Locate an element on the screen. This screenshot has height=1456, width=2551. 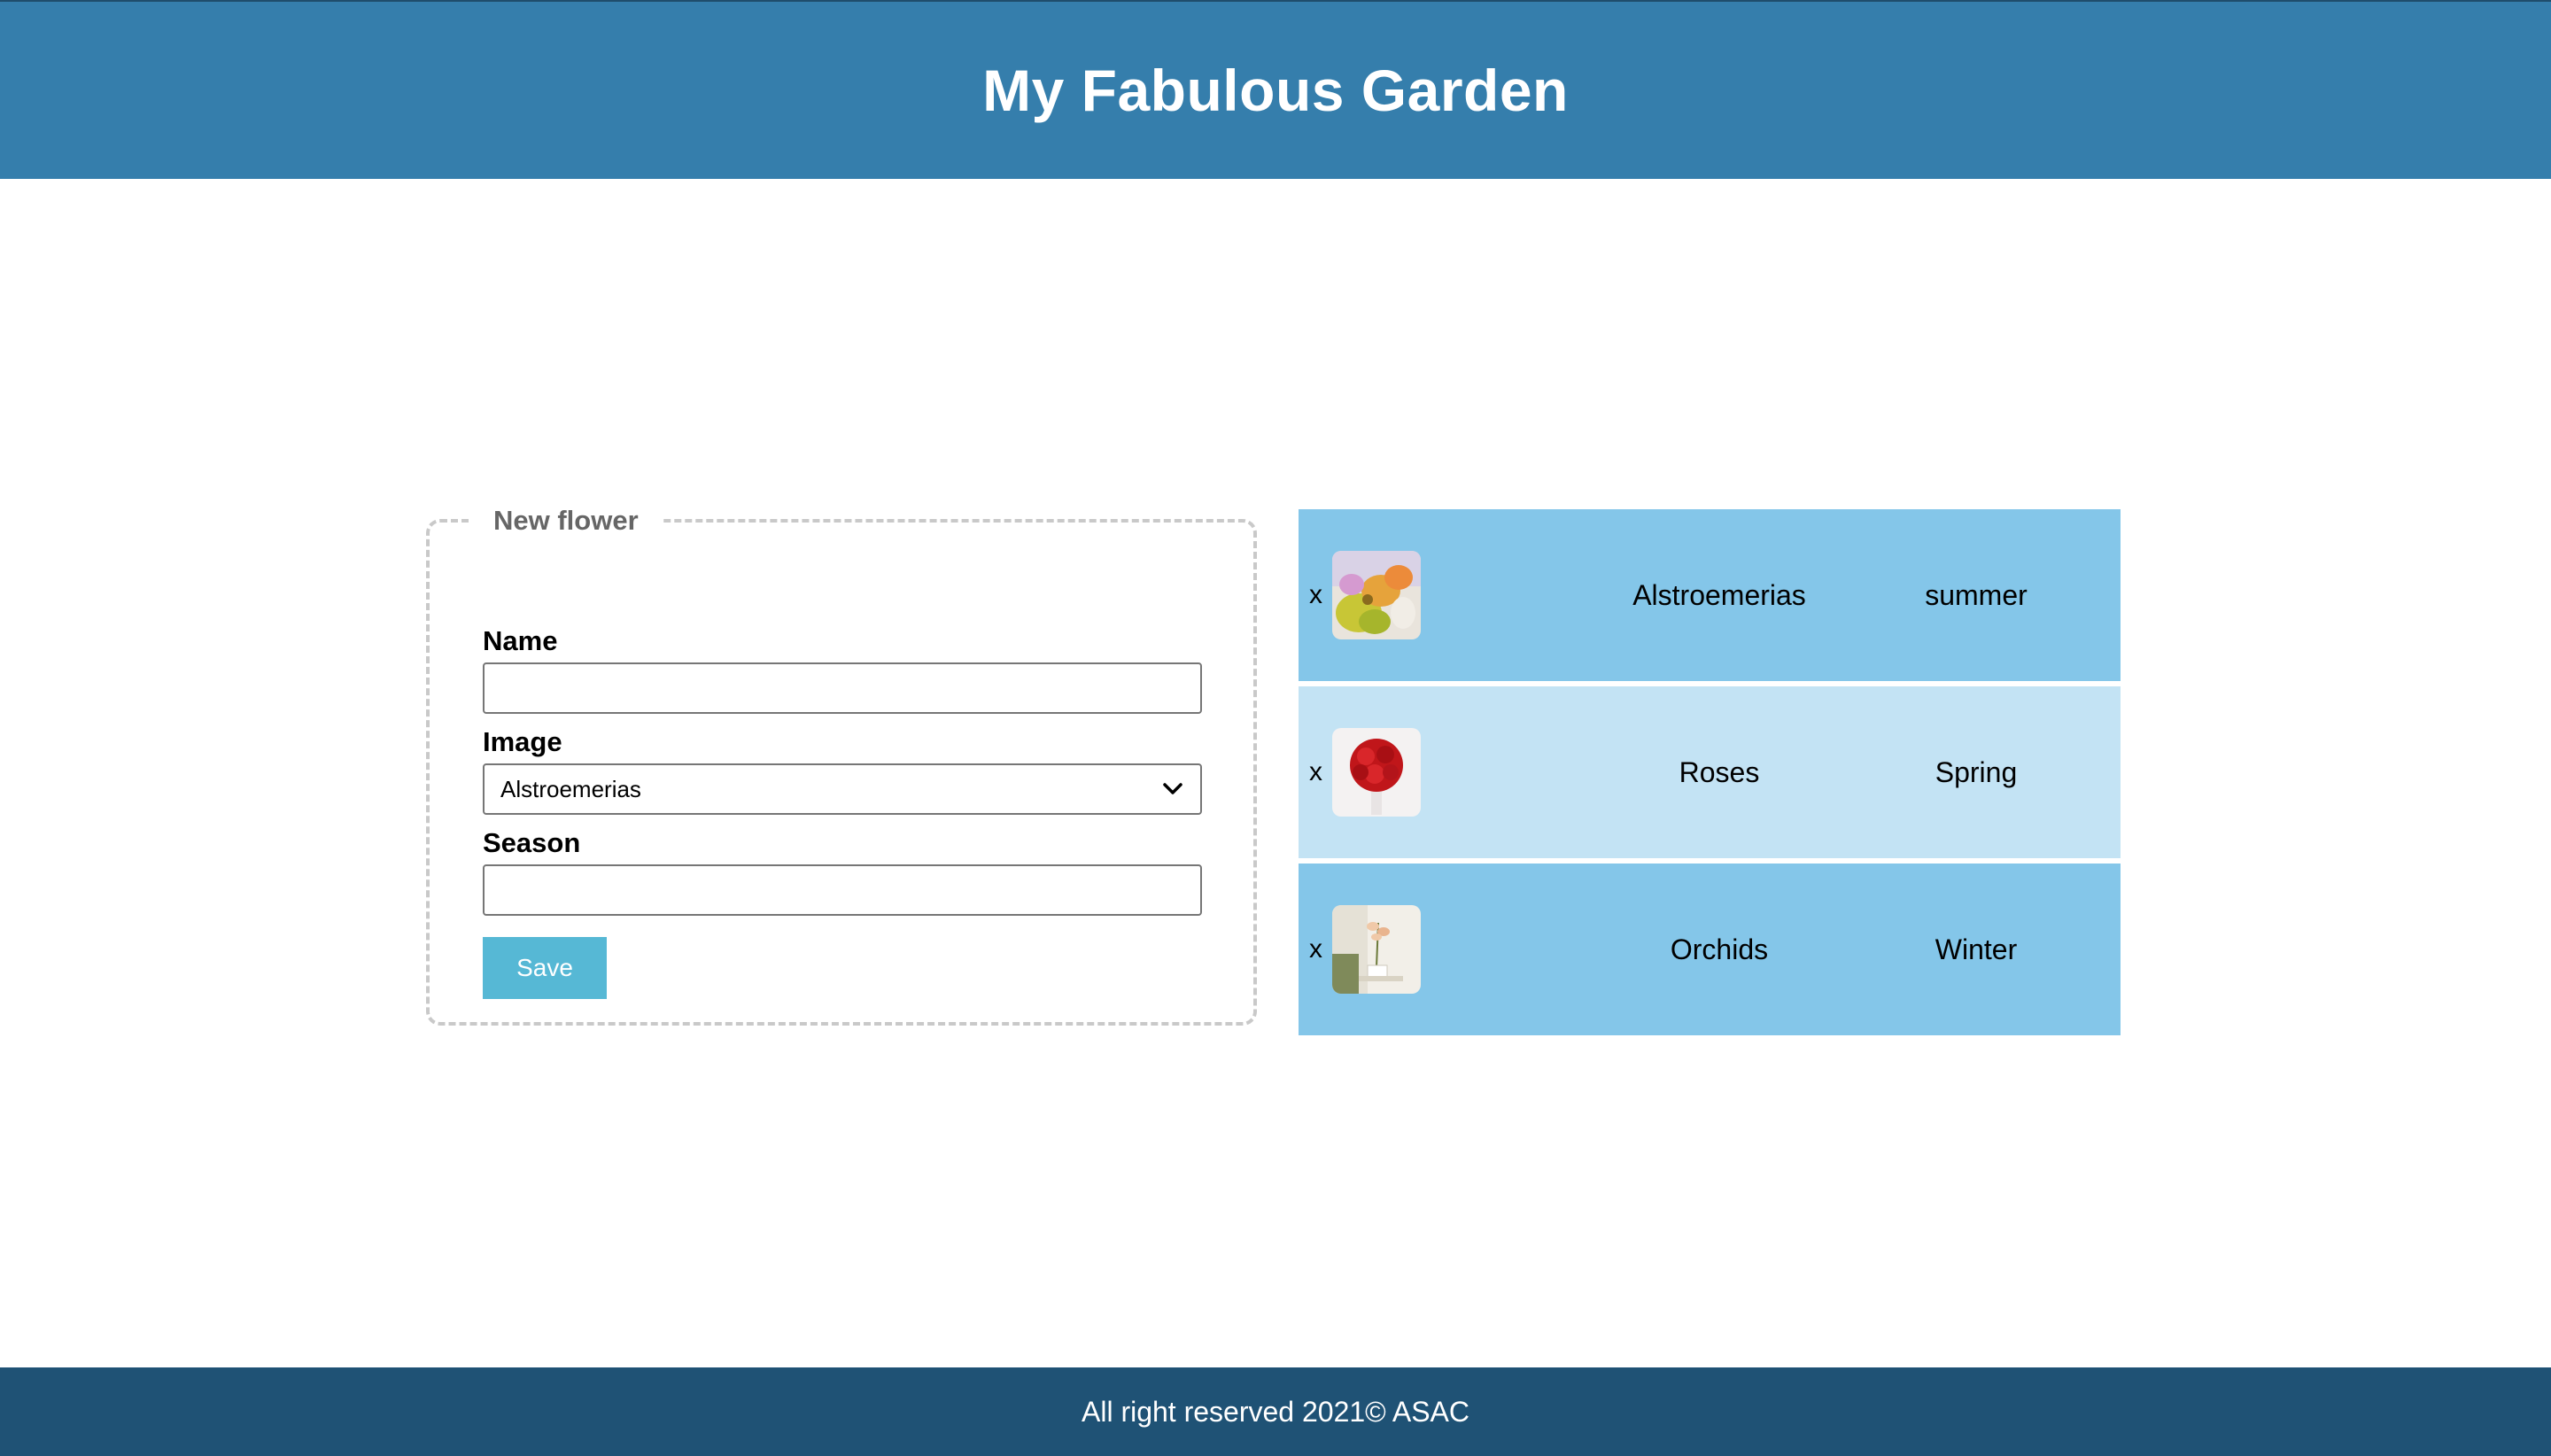
season-label: Season is located at coordinates (532, 842).